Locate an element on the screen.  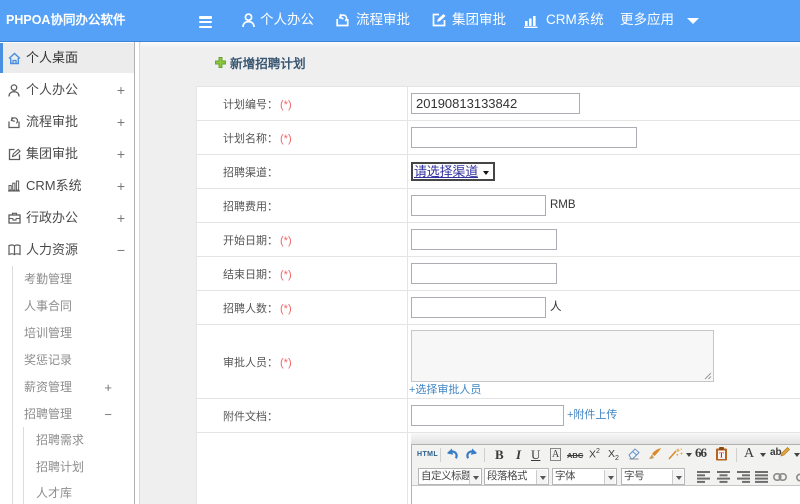
svg-text: T is located at coordinates (721, 456).